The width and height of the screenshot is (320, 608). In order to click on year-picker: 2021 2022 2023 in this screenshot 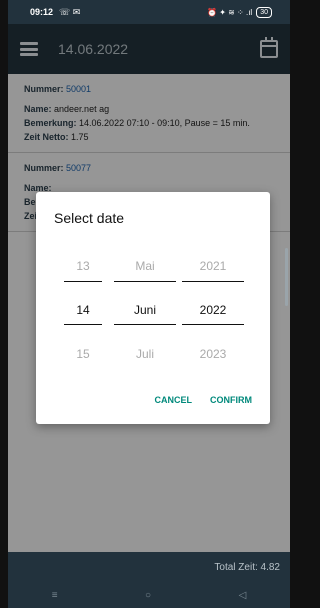, I will do `click(213, 322)`.